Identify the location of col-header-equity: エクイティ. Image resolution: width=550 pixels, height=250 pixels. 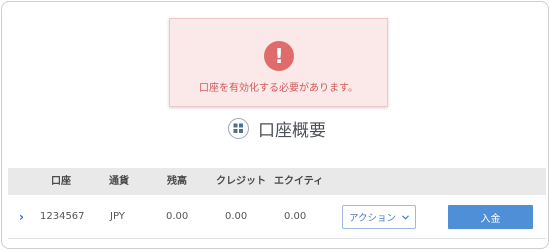
(299, 181).